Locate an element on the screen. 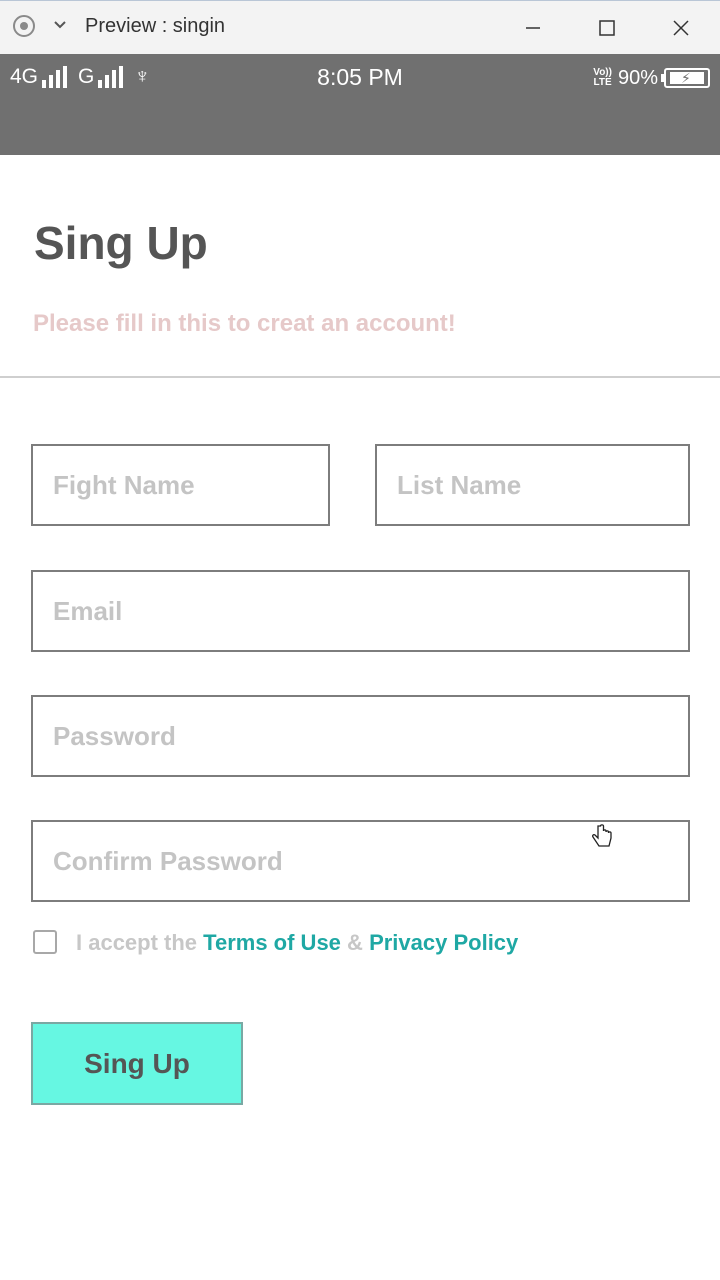 The image size is (720, 1280). last-name-input is located at coordinates (532, 485).